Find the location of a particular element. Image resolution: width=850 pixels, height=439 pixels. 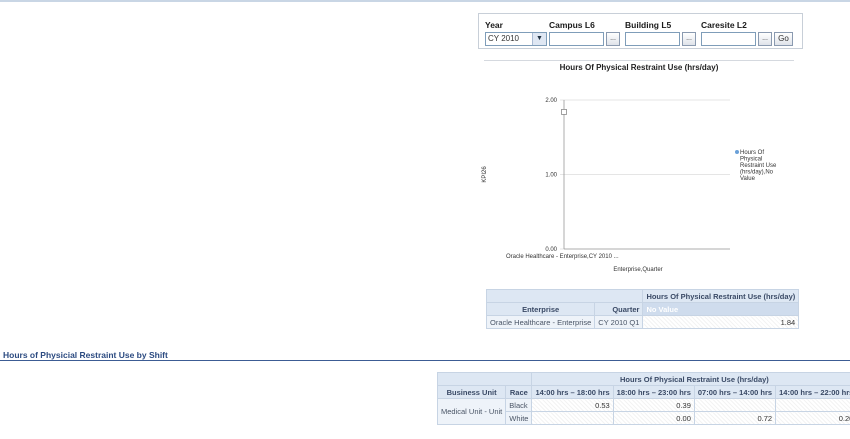

table1-quarter-header: Quarter is located at coordinates (619, 309).